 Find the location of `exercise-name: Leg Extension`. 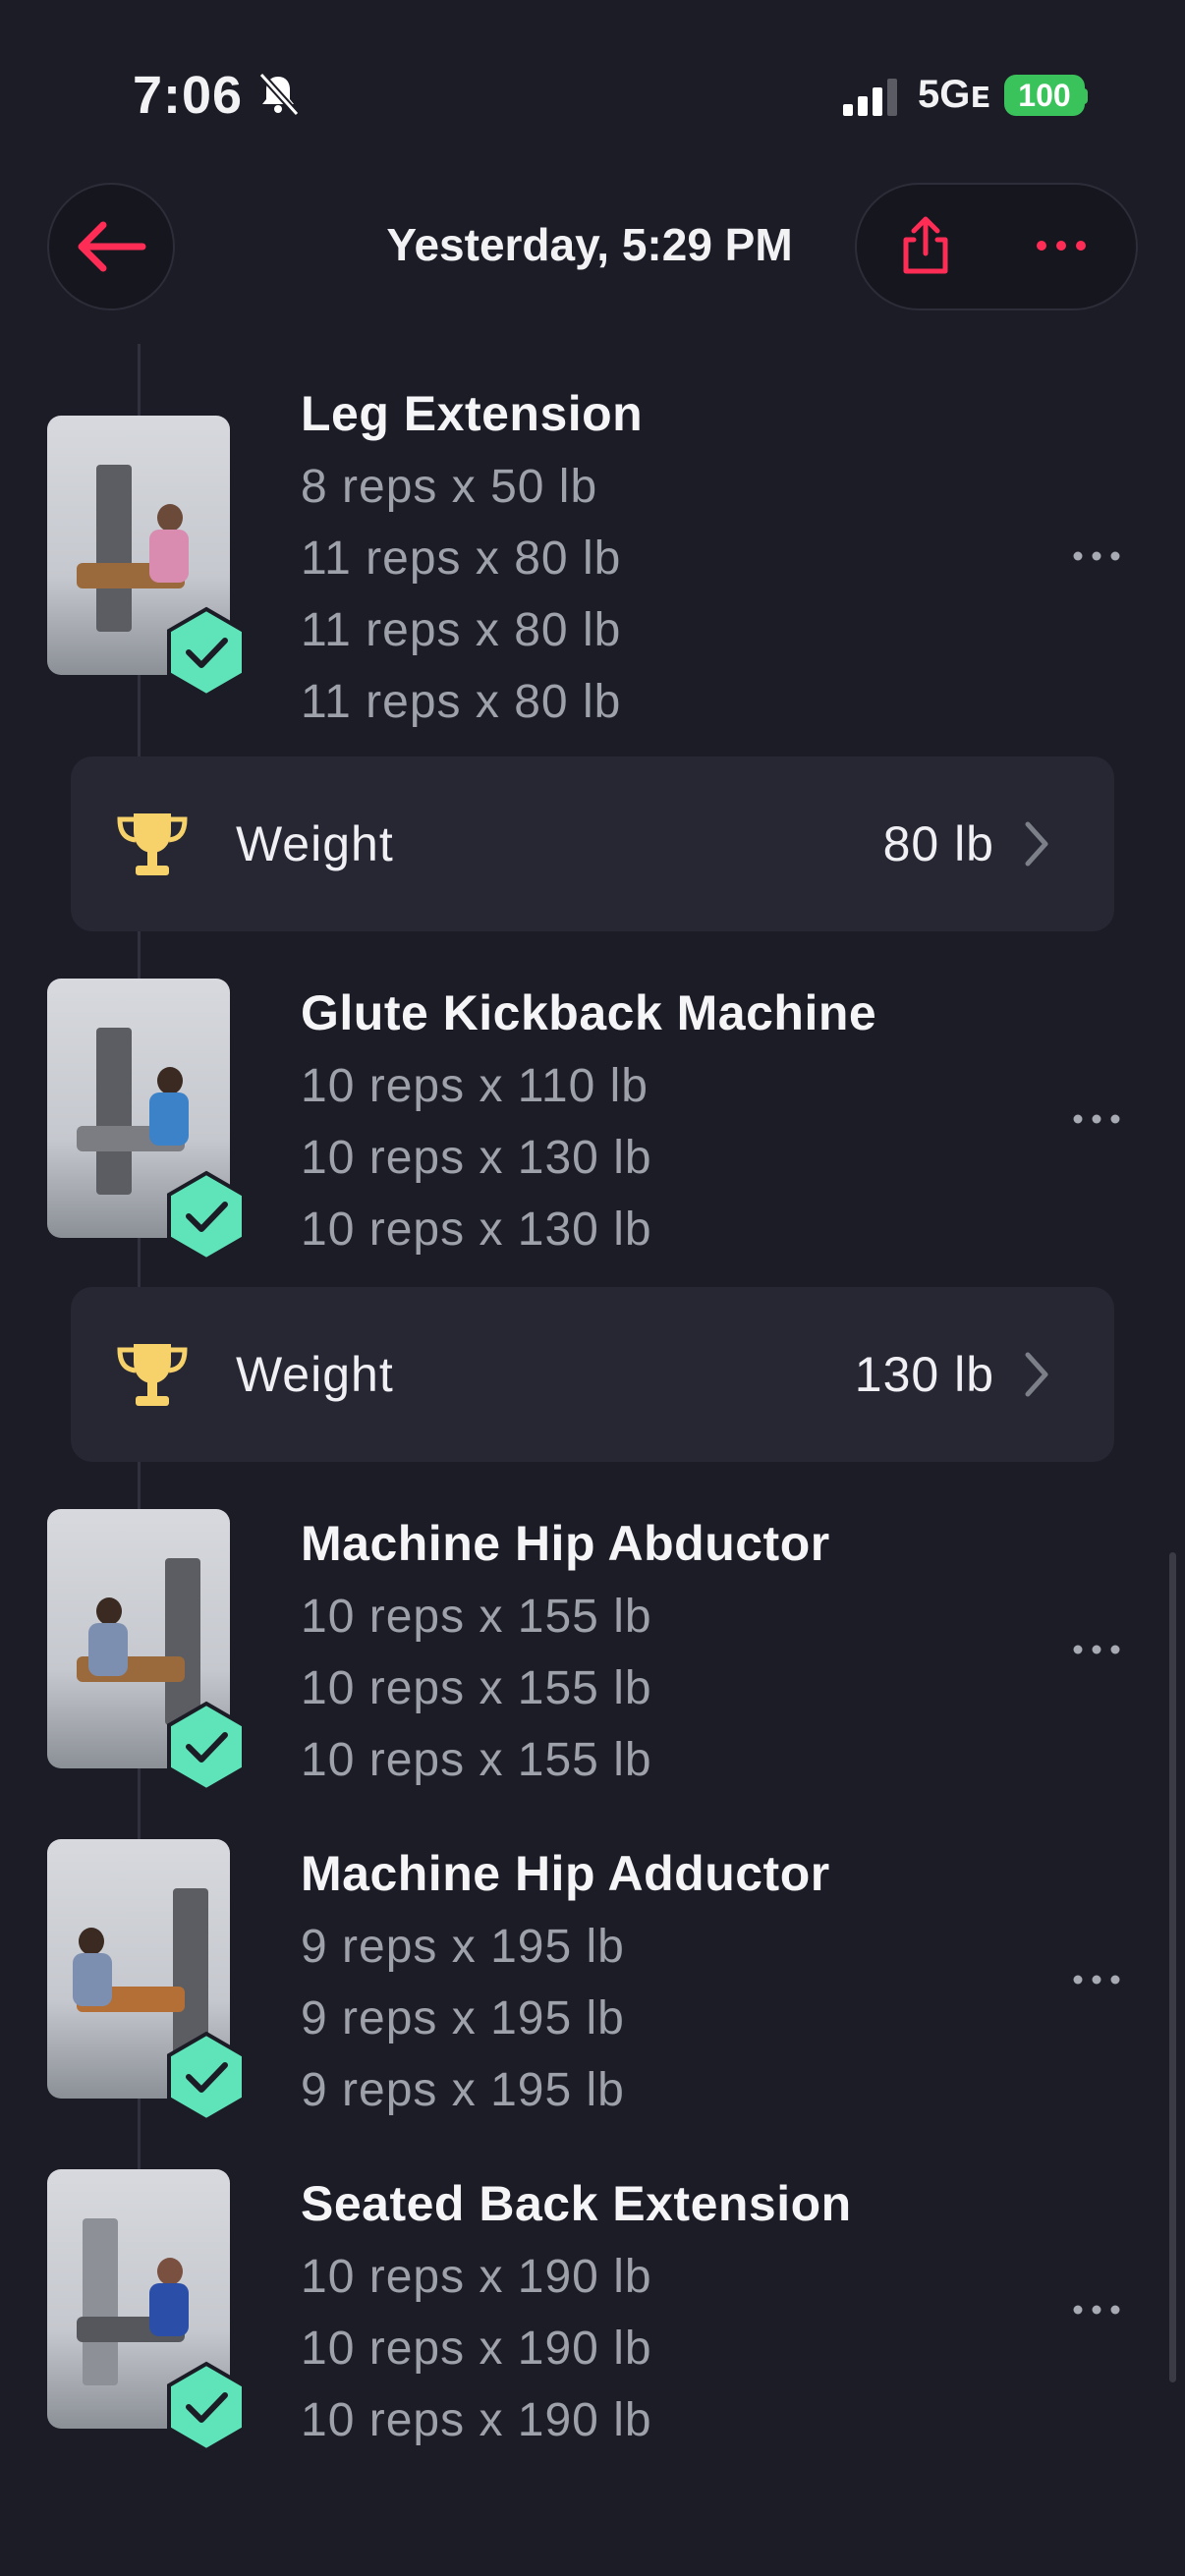

exercise-name: Leg Extension is located at coordinates (473, 413).